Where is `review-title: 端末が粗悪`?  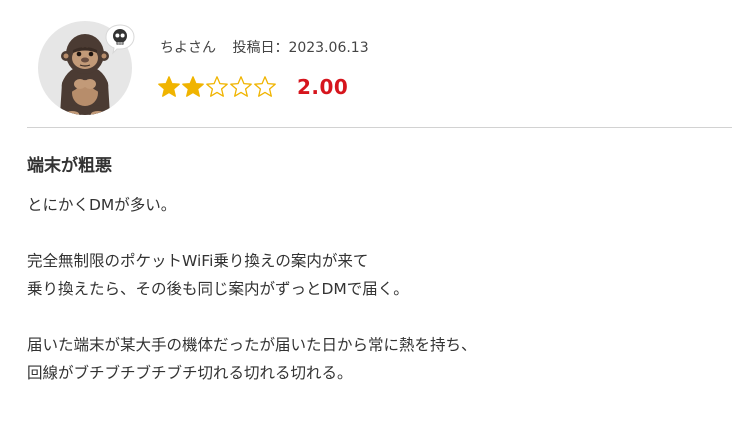
review-title: 端末が粗悪 is located at coordinates (69, 166).